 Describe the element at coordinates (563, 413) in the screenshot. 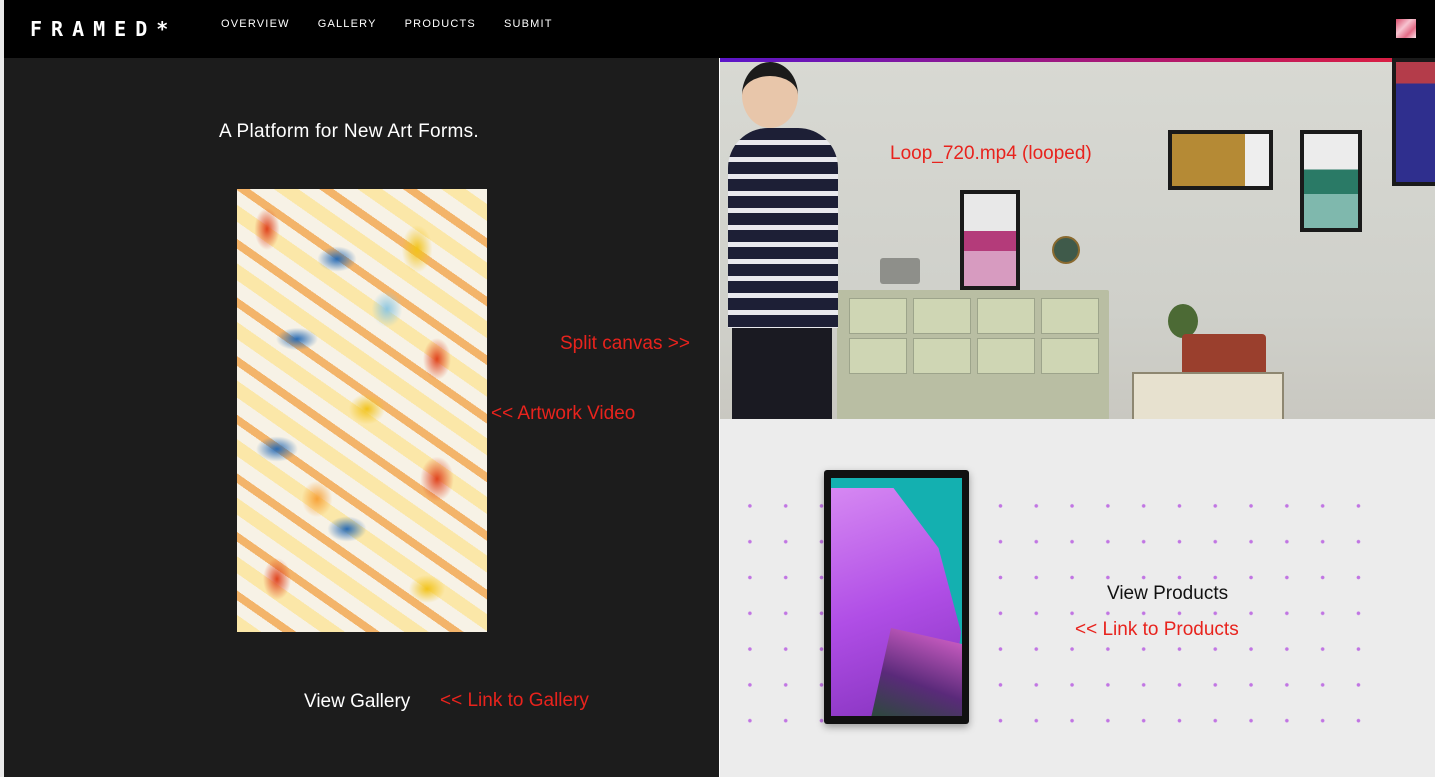

I see `annotation-artwork-video: << Artwork Video` at that location.